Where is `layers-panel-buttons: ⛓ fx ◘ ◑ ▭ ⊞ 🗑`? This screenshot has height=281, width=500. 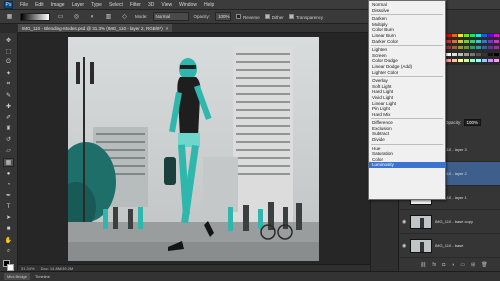 layers-panel-buttons: ⛓ fx ◘ ◑ ▭ ⊞ 🗑 is located at coordinates (450, 266).